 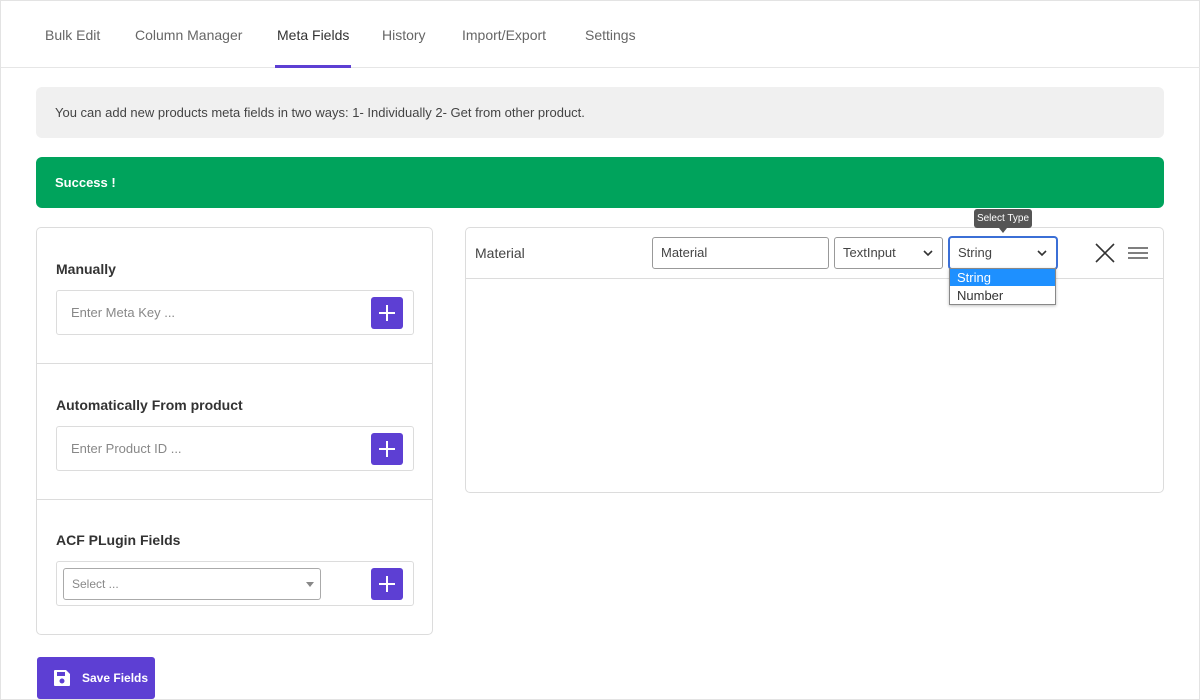 What do you see at coordinates (387, 449) in the screenshot?
I see `add-product-id-button` at bounding box center [387, 449].